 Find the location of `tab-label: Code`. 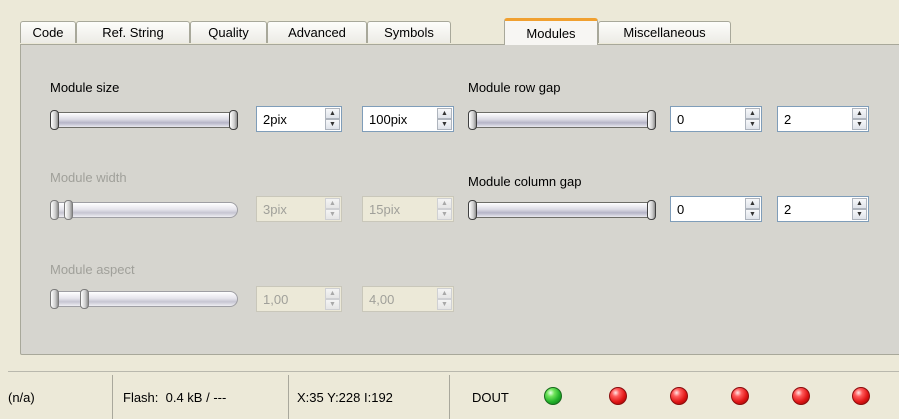

tab-label: Code is located at coordinates (48, 32).